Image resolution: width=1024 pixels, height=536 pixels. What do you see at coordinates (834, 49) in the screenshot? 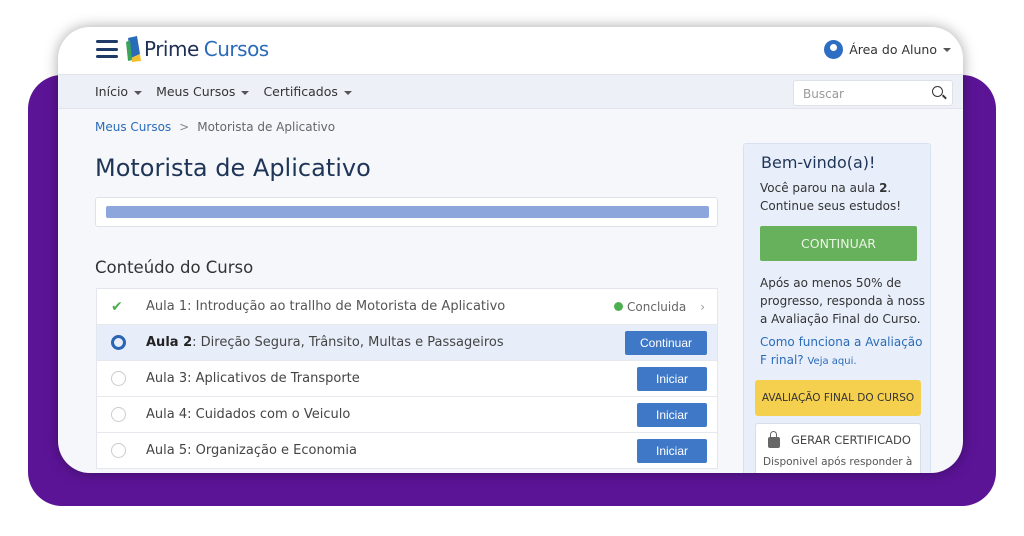
I see `user-icon` at bounding box center [834, 49].